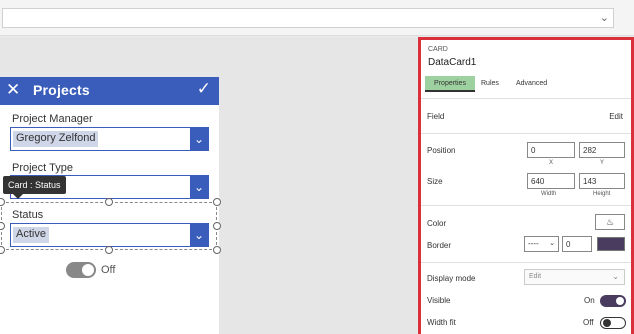 The image size is (634, 334). Describe the element at coordinates (574, 277) in the screenshot. I see `display-mode-dropdown: Edit ⌄` at that location.